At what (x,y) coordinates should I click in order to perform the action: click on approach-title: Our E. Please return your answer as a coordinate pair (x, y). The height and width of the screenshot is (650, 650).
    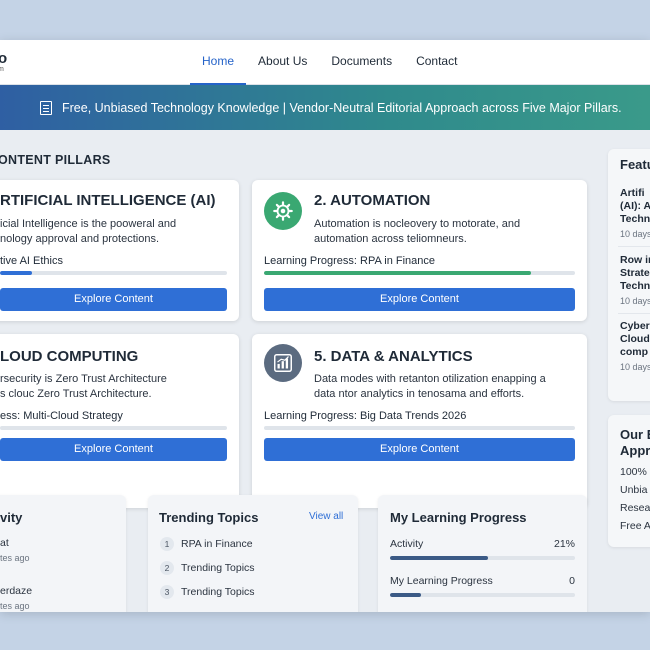
    Looking at the image, I should click on (635, 434).